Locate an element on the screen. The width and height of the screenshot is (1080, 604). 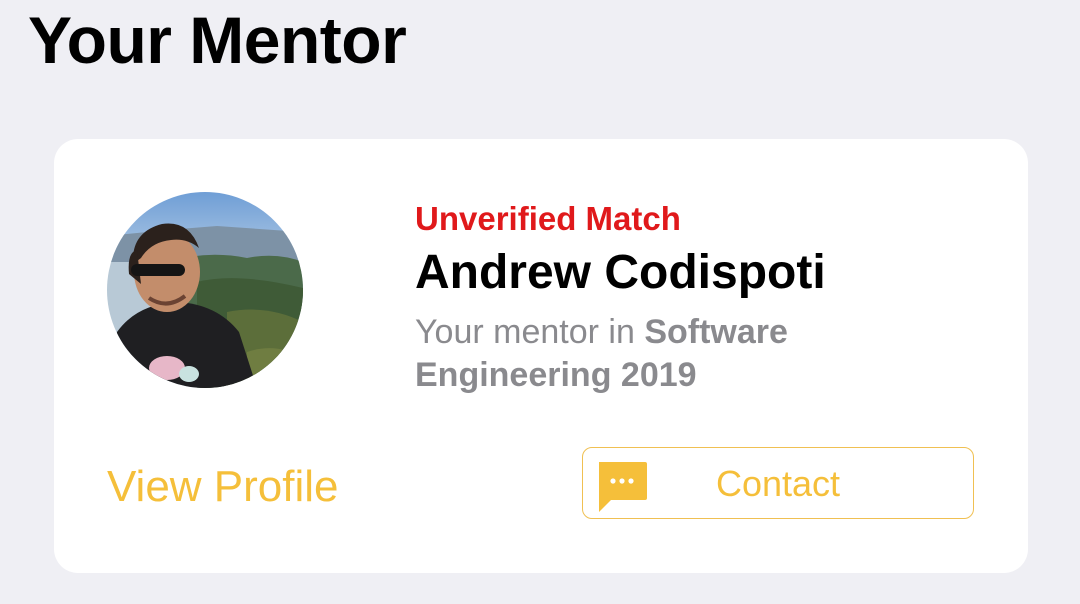
mentor-name: Andrew Codispoti is located at coordinates (620, 272).